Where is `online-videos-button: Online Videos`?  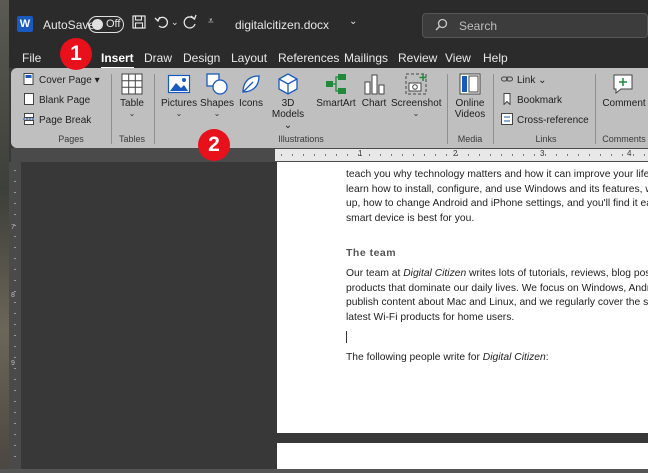
online-videos-button: Online Videos is located at coordinates (470, 96).